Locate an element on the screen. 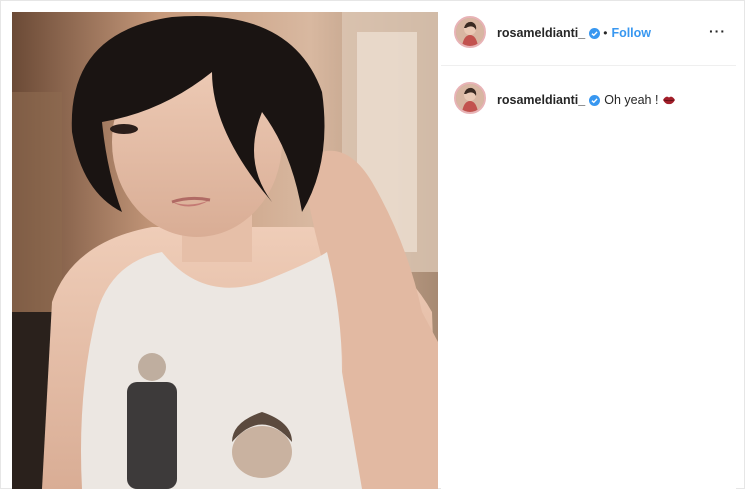 The image size is (745, 489). avatar is located at coordinates (470, 32).